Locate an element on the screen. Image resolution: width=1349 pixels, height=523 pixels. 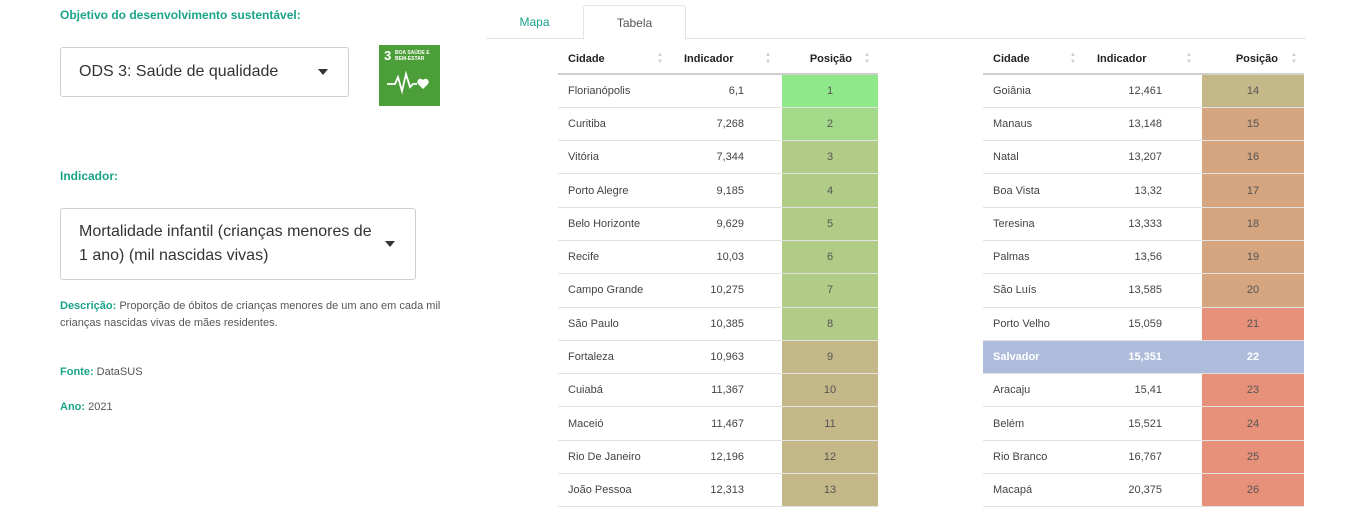
cell-indicator: 7,268 is located at coordinates (728, 124).